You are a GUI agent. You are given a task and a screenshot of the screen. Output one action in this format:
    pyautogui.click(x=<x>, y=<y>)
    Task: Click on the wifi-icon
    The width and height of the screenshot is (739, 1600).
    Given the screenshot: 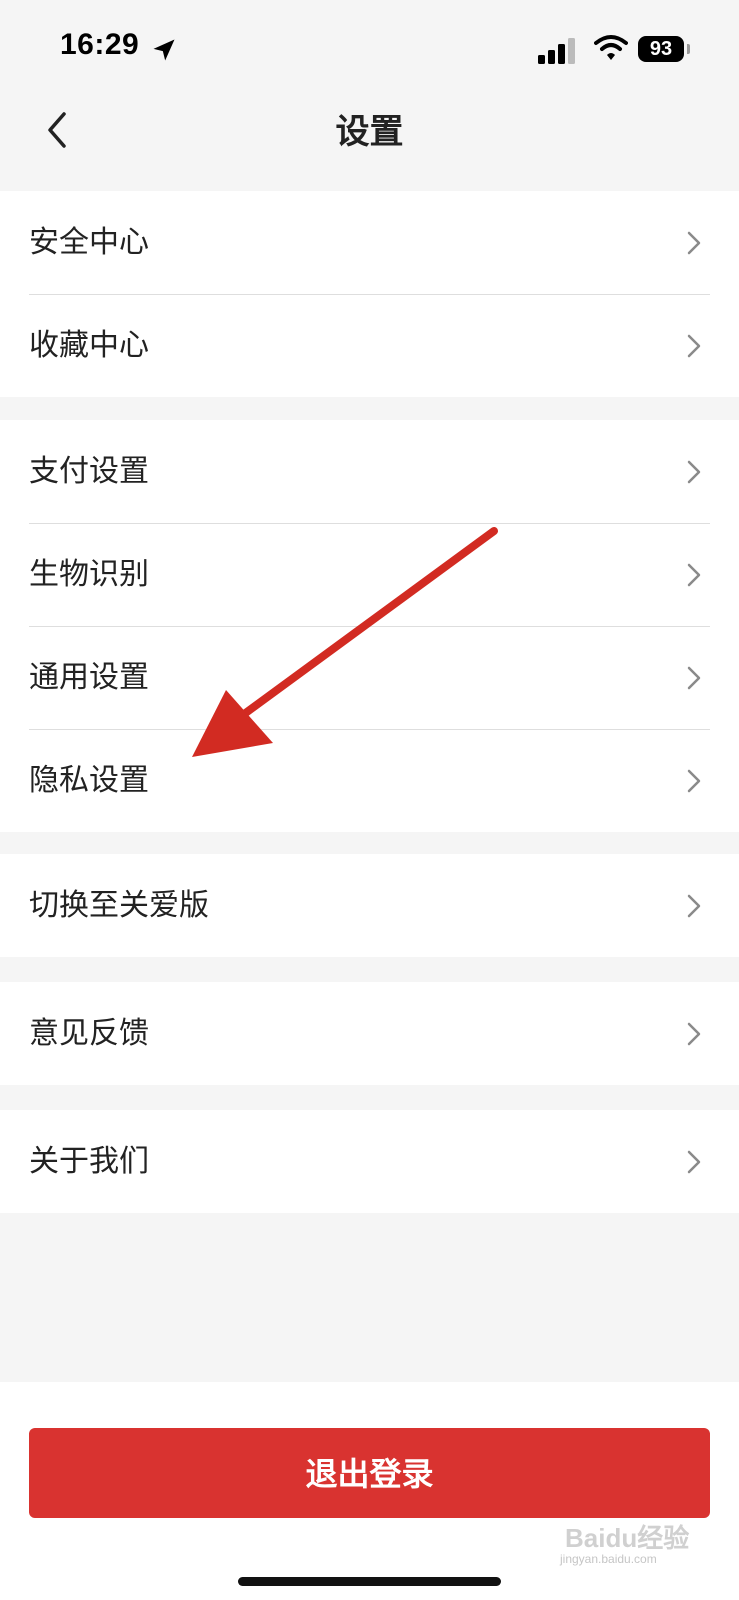 What is the action you would take?
    pyautogui.click(x=611, y=47)
    